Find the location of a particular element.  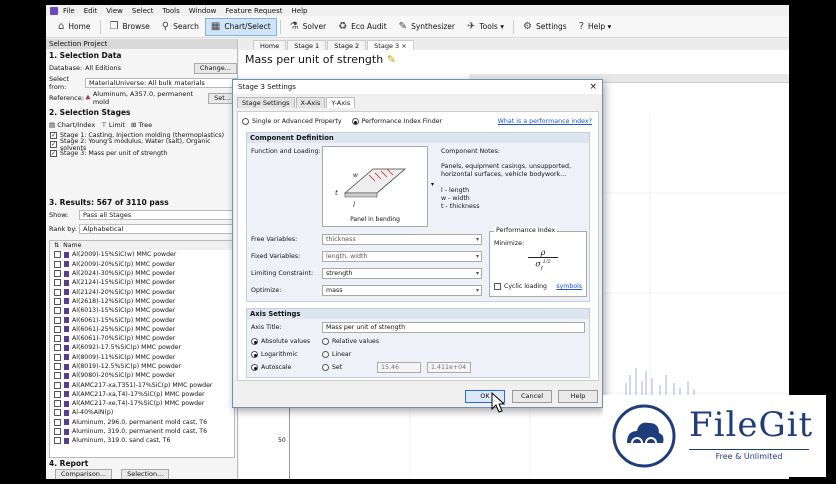

list-item: Al(6061)-15%SiC(p) MMC powder is located at coordinates (142, 319).